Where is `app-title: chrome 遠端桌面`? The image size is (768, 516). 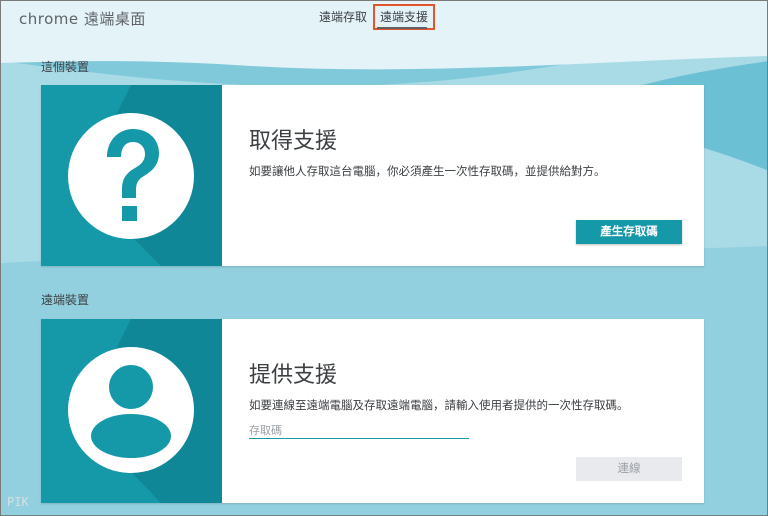 app-title: chrome 遠端桌面 is located at coordinates (82, 19).